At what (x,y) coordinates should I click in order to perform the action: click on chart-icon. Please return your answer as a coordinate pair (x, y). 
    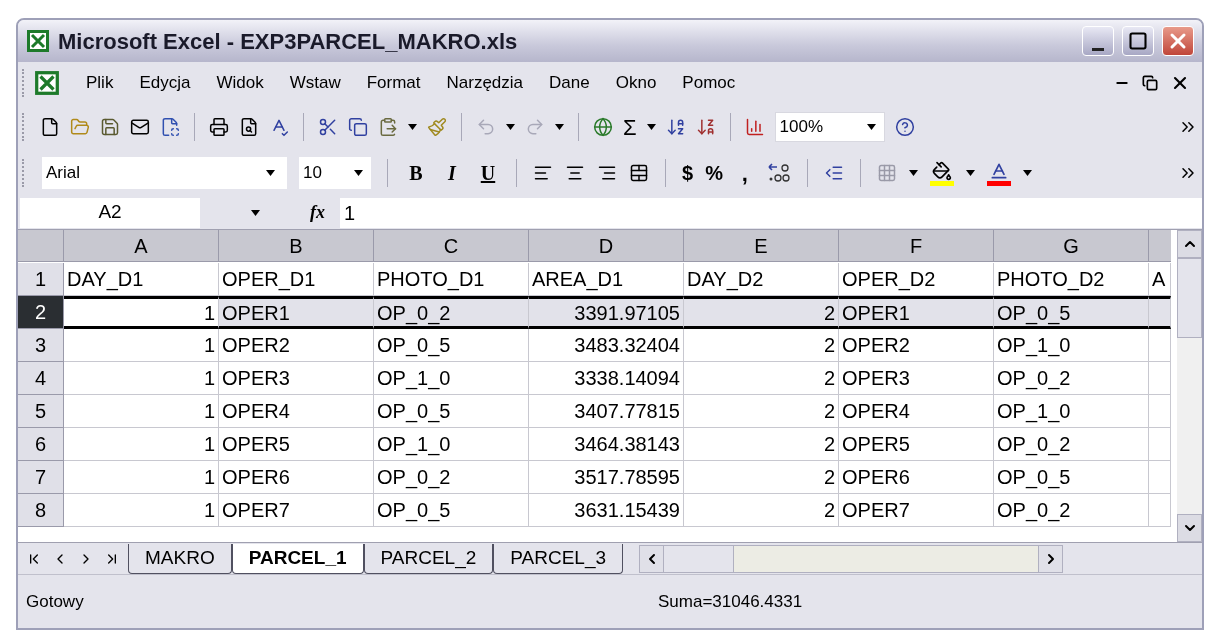
    Looking at the image, I should click on (754, 127).